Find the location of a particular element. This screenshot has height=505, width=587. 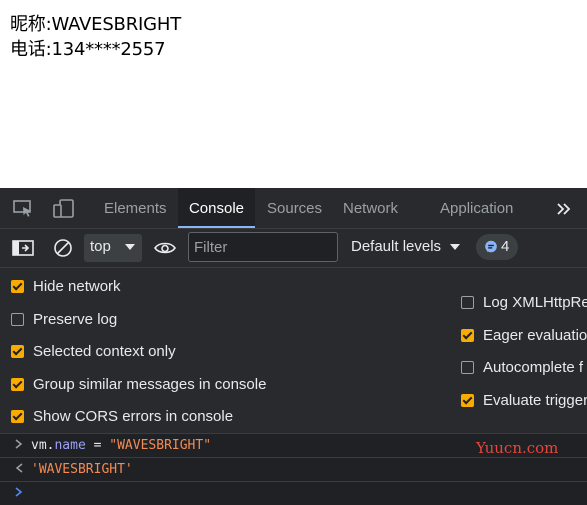

inspect-element-icon is located at coordinates (23, 209).